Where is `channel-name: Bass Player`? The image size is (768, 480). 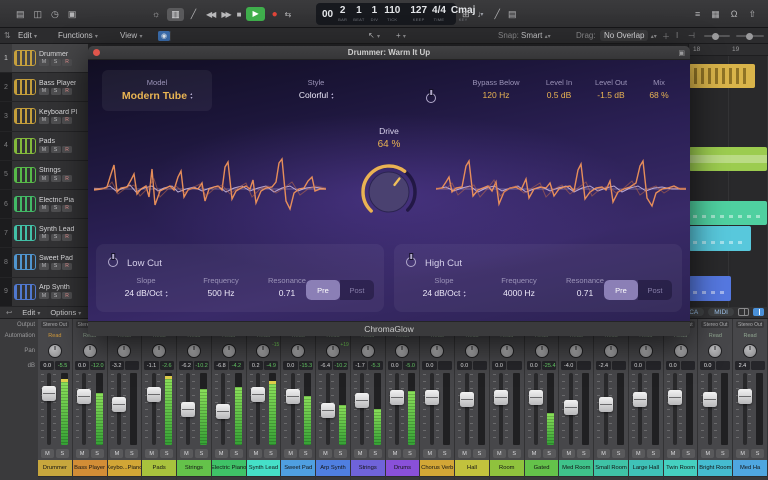
channel-name: Bass Player is located at coordinates (89, 468).